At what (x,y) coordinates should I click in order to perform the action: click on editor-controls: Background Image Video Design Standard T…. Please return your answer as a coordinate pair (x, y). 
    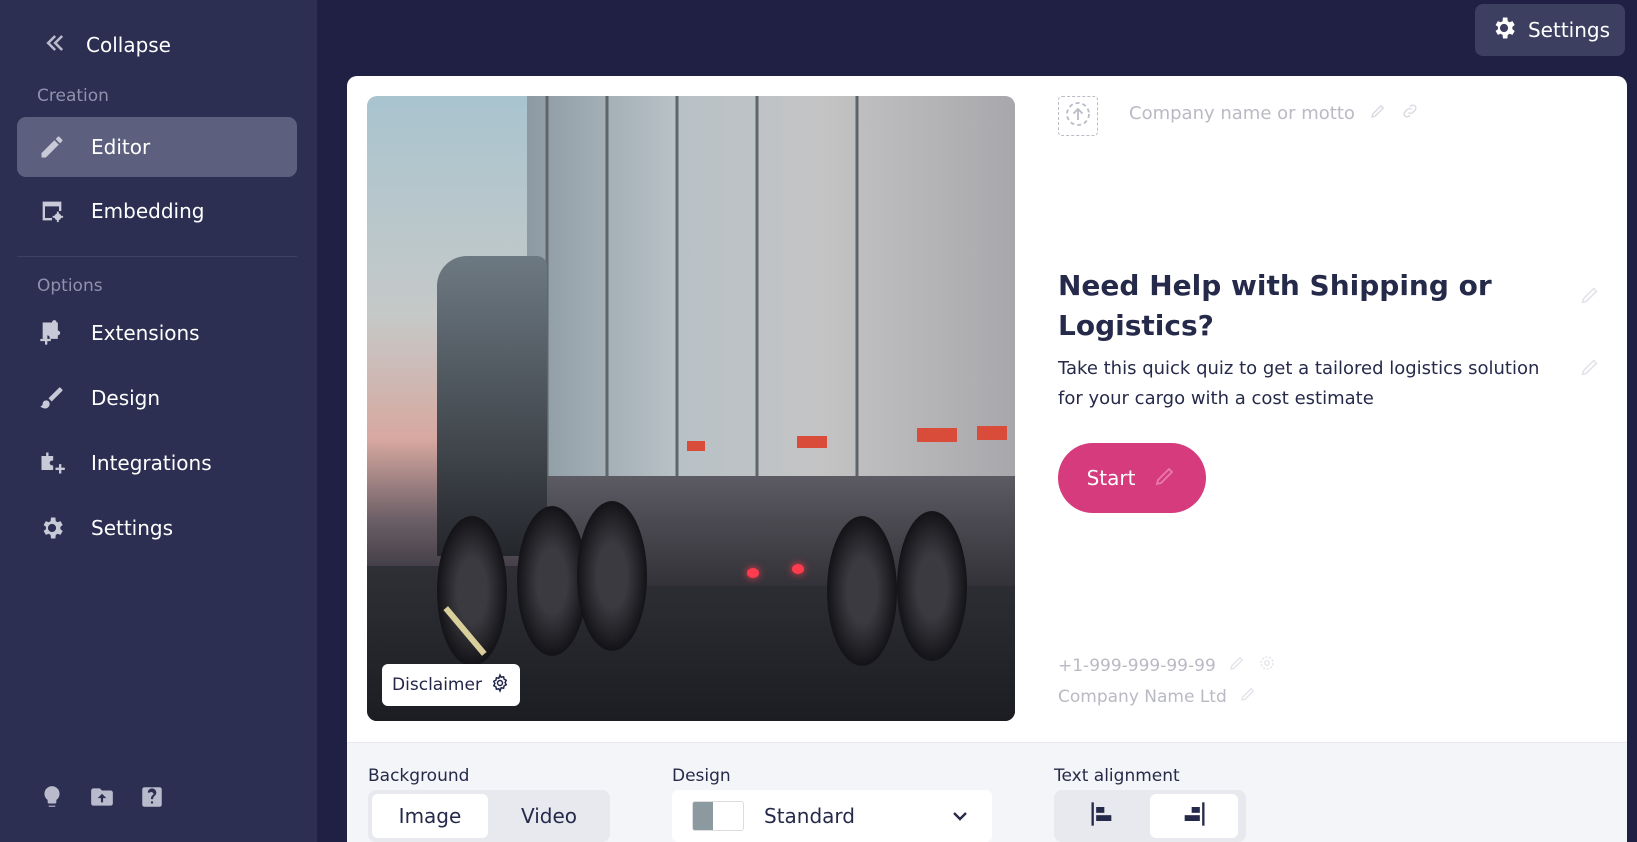
    Looking at the image, I should click on (987, 792).